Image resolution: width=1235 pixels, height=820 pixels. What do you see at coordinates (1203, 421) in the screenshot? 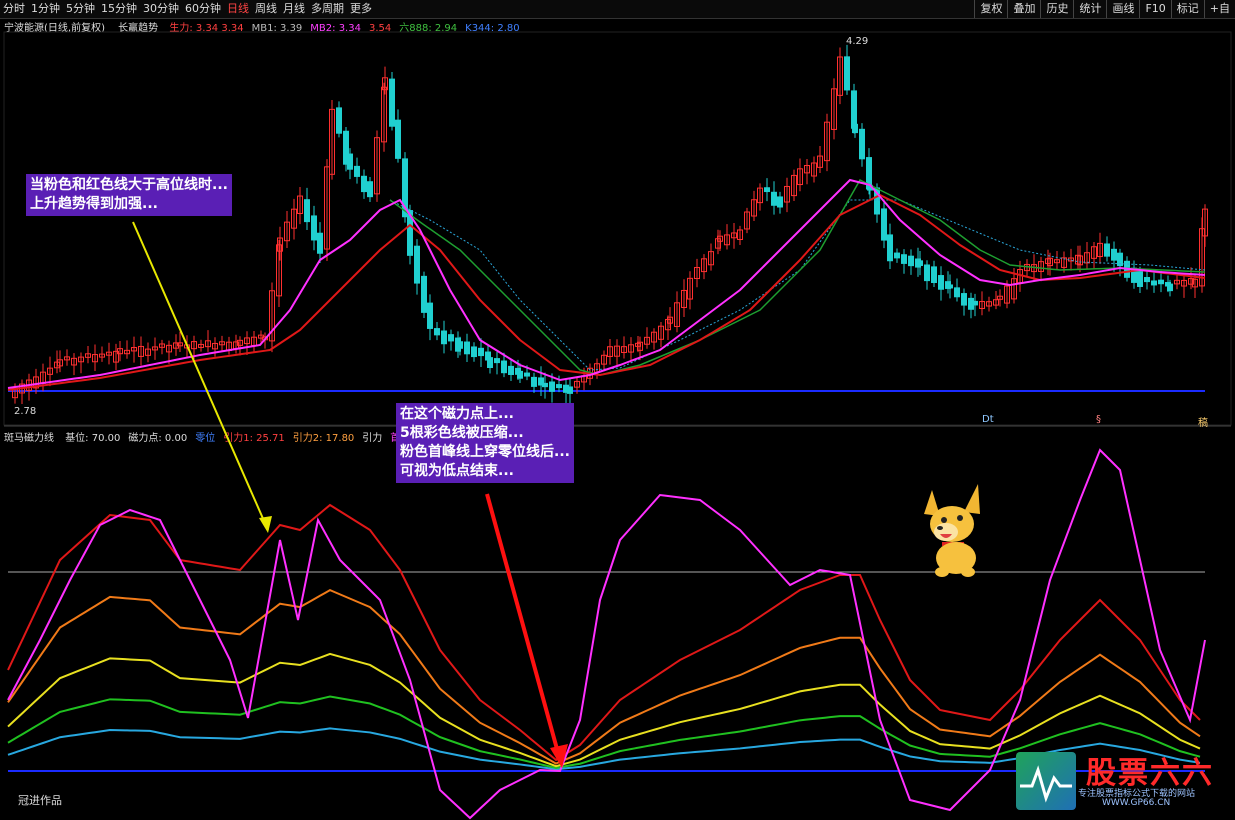
I see `event-marker-3: 稿` at bounding box center [1203, 421].